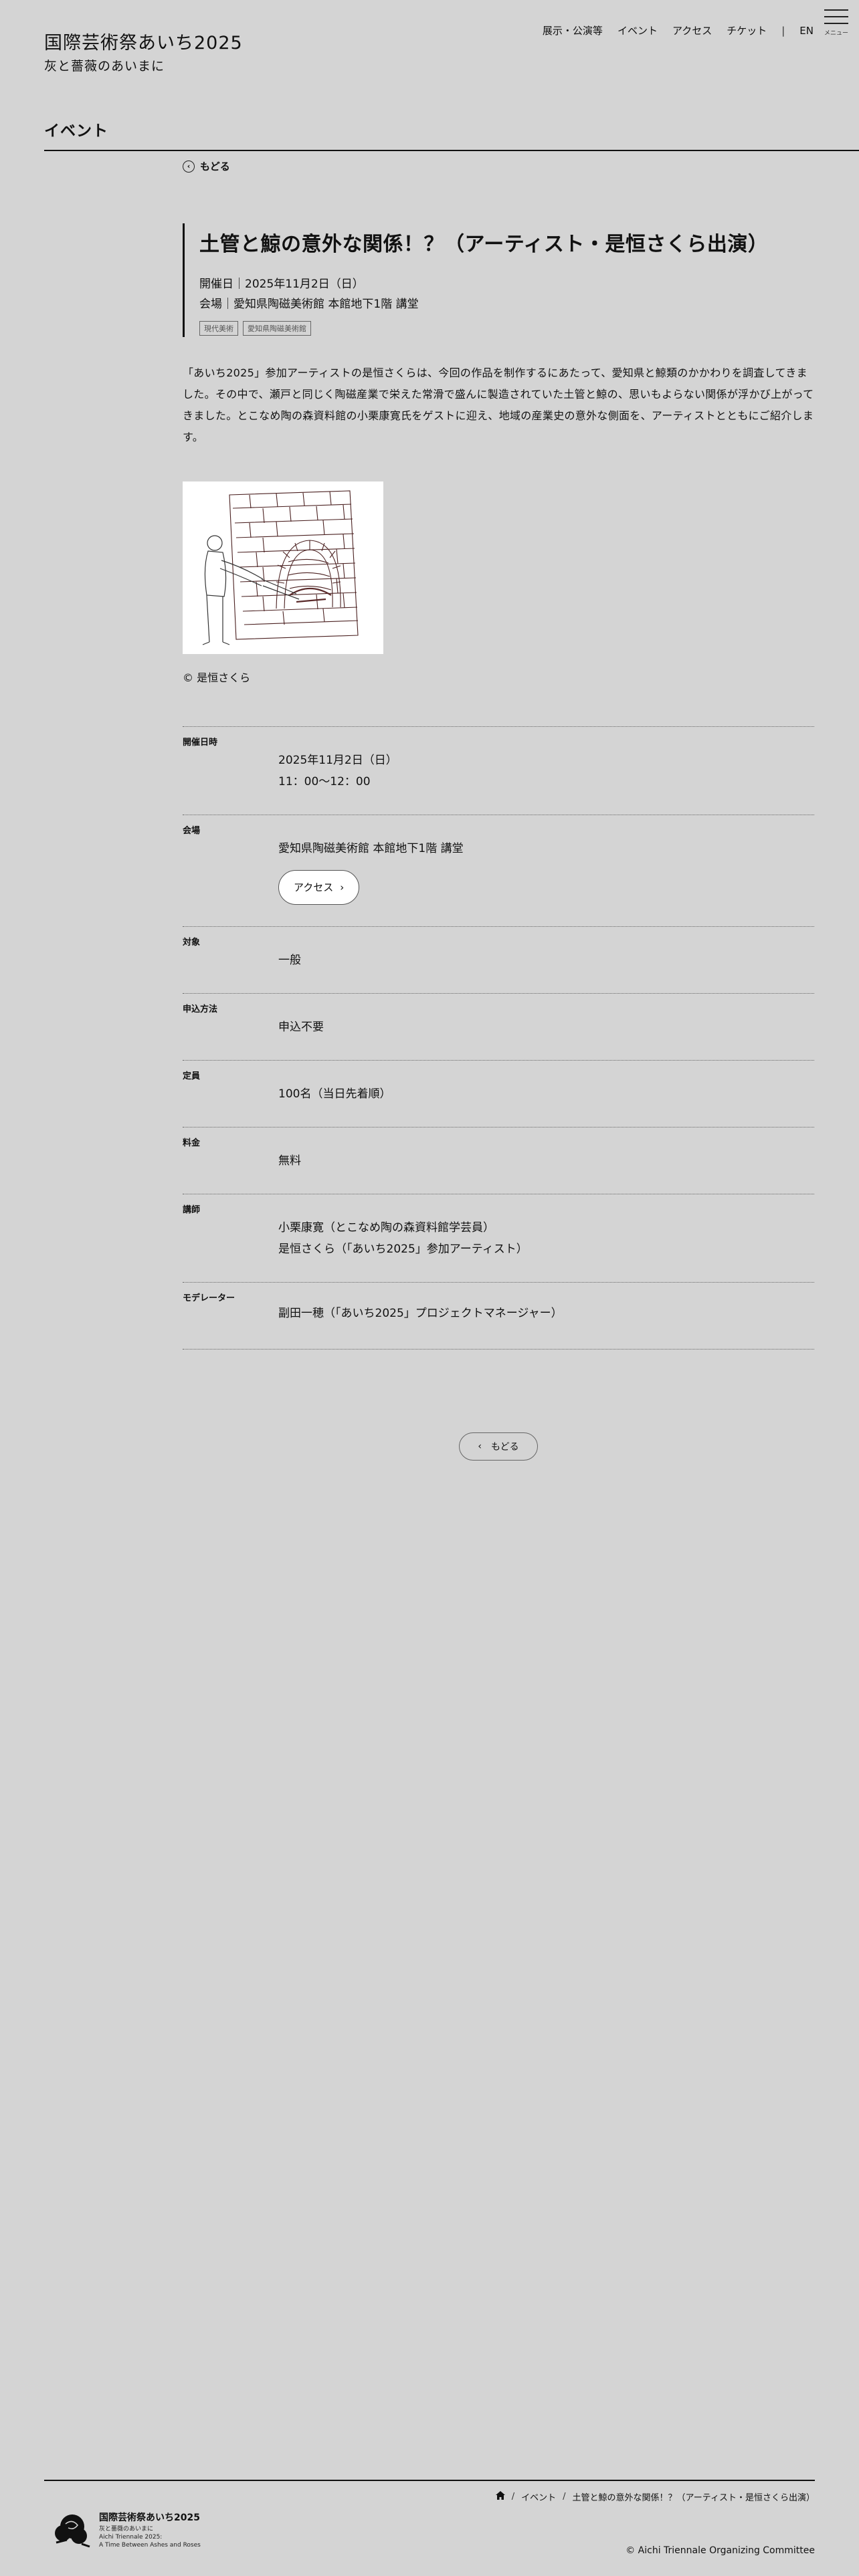 This screenshot has height=2576, width=859. What do you see at coordinates (747, 30) in the screenshot?
I see `nav-item-tickets: チケット` at bounding box center [747, 30].